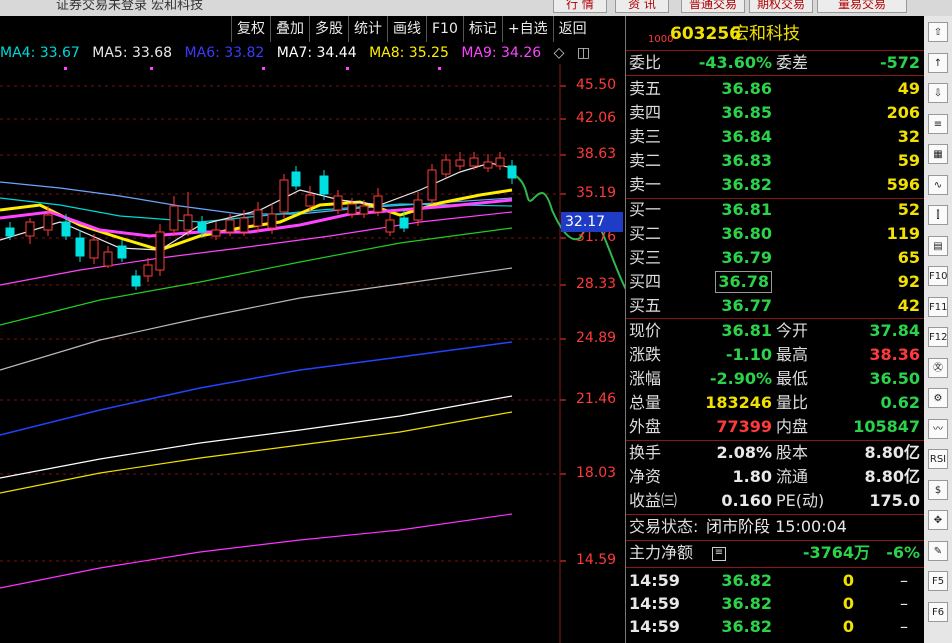 The height and width of the screenshot is (643, 952). Describe the element at coordinates (894, 354) in the screenshot. I see `stat-value: 38.36` at that location.